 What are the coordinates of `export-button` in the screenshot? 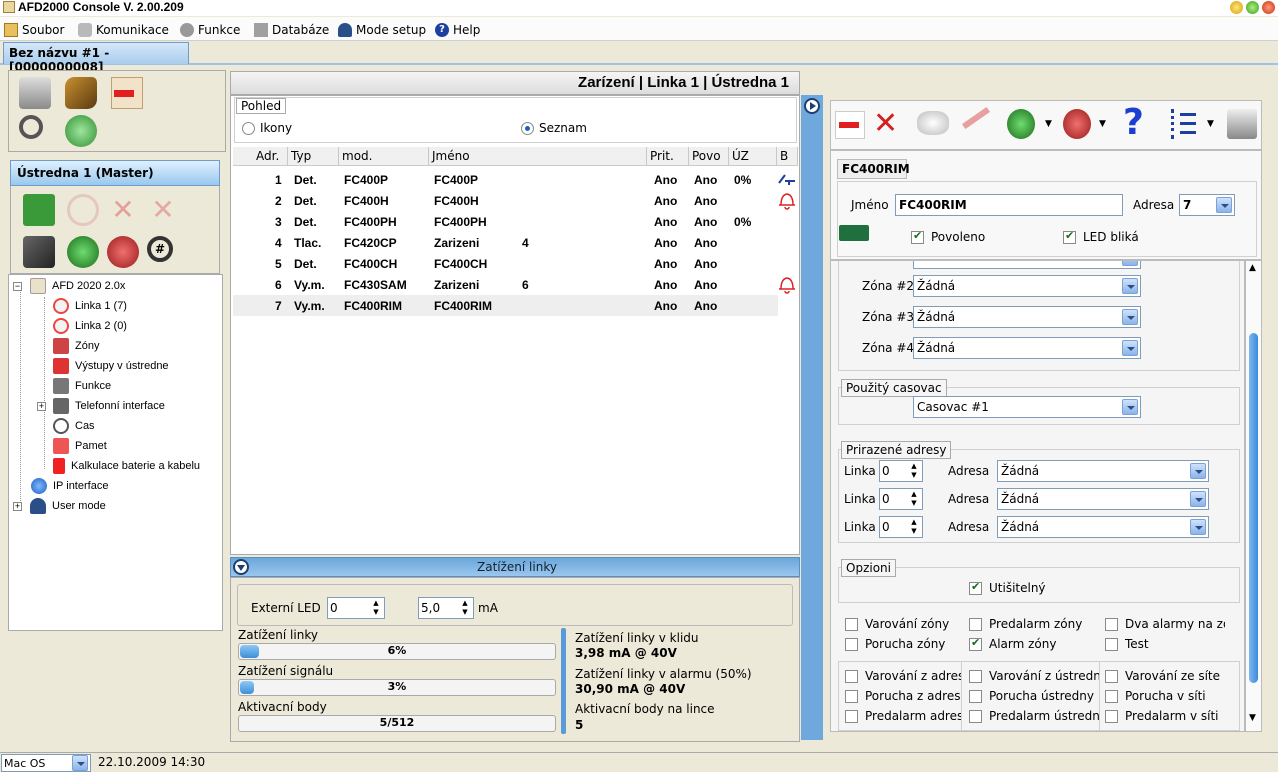 It's located at (850, 125).